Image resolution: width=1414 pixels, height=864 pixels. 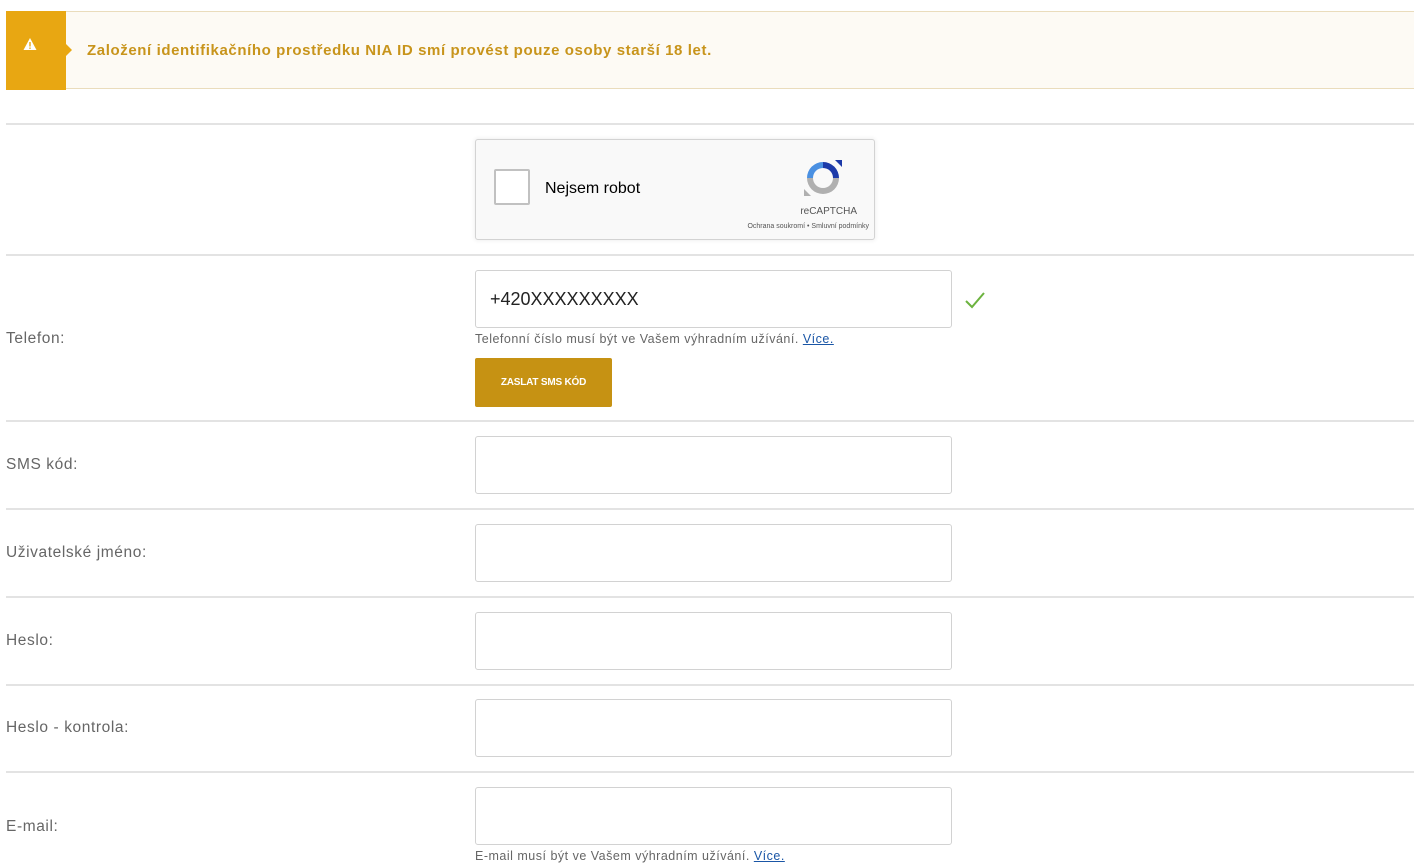 I want to click on email-input, so click(x=713, y=816).